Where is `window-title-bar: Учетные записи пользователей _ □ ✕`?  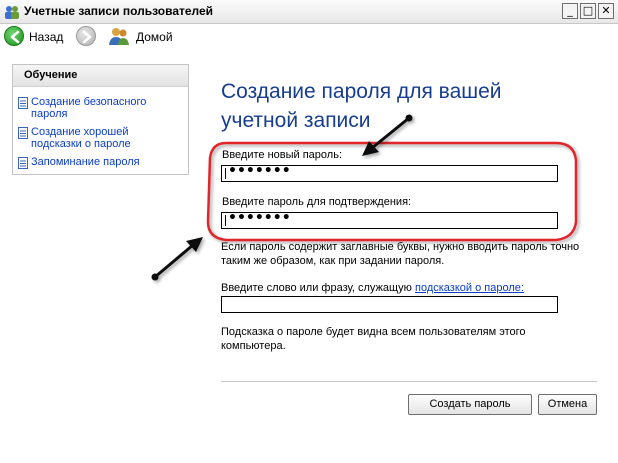 window-title-bar: Учетные записи пользователей _ □ ✕ is located at coordinates (309, 12).